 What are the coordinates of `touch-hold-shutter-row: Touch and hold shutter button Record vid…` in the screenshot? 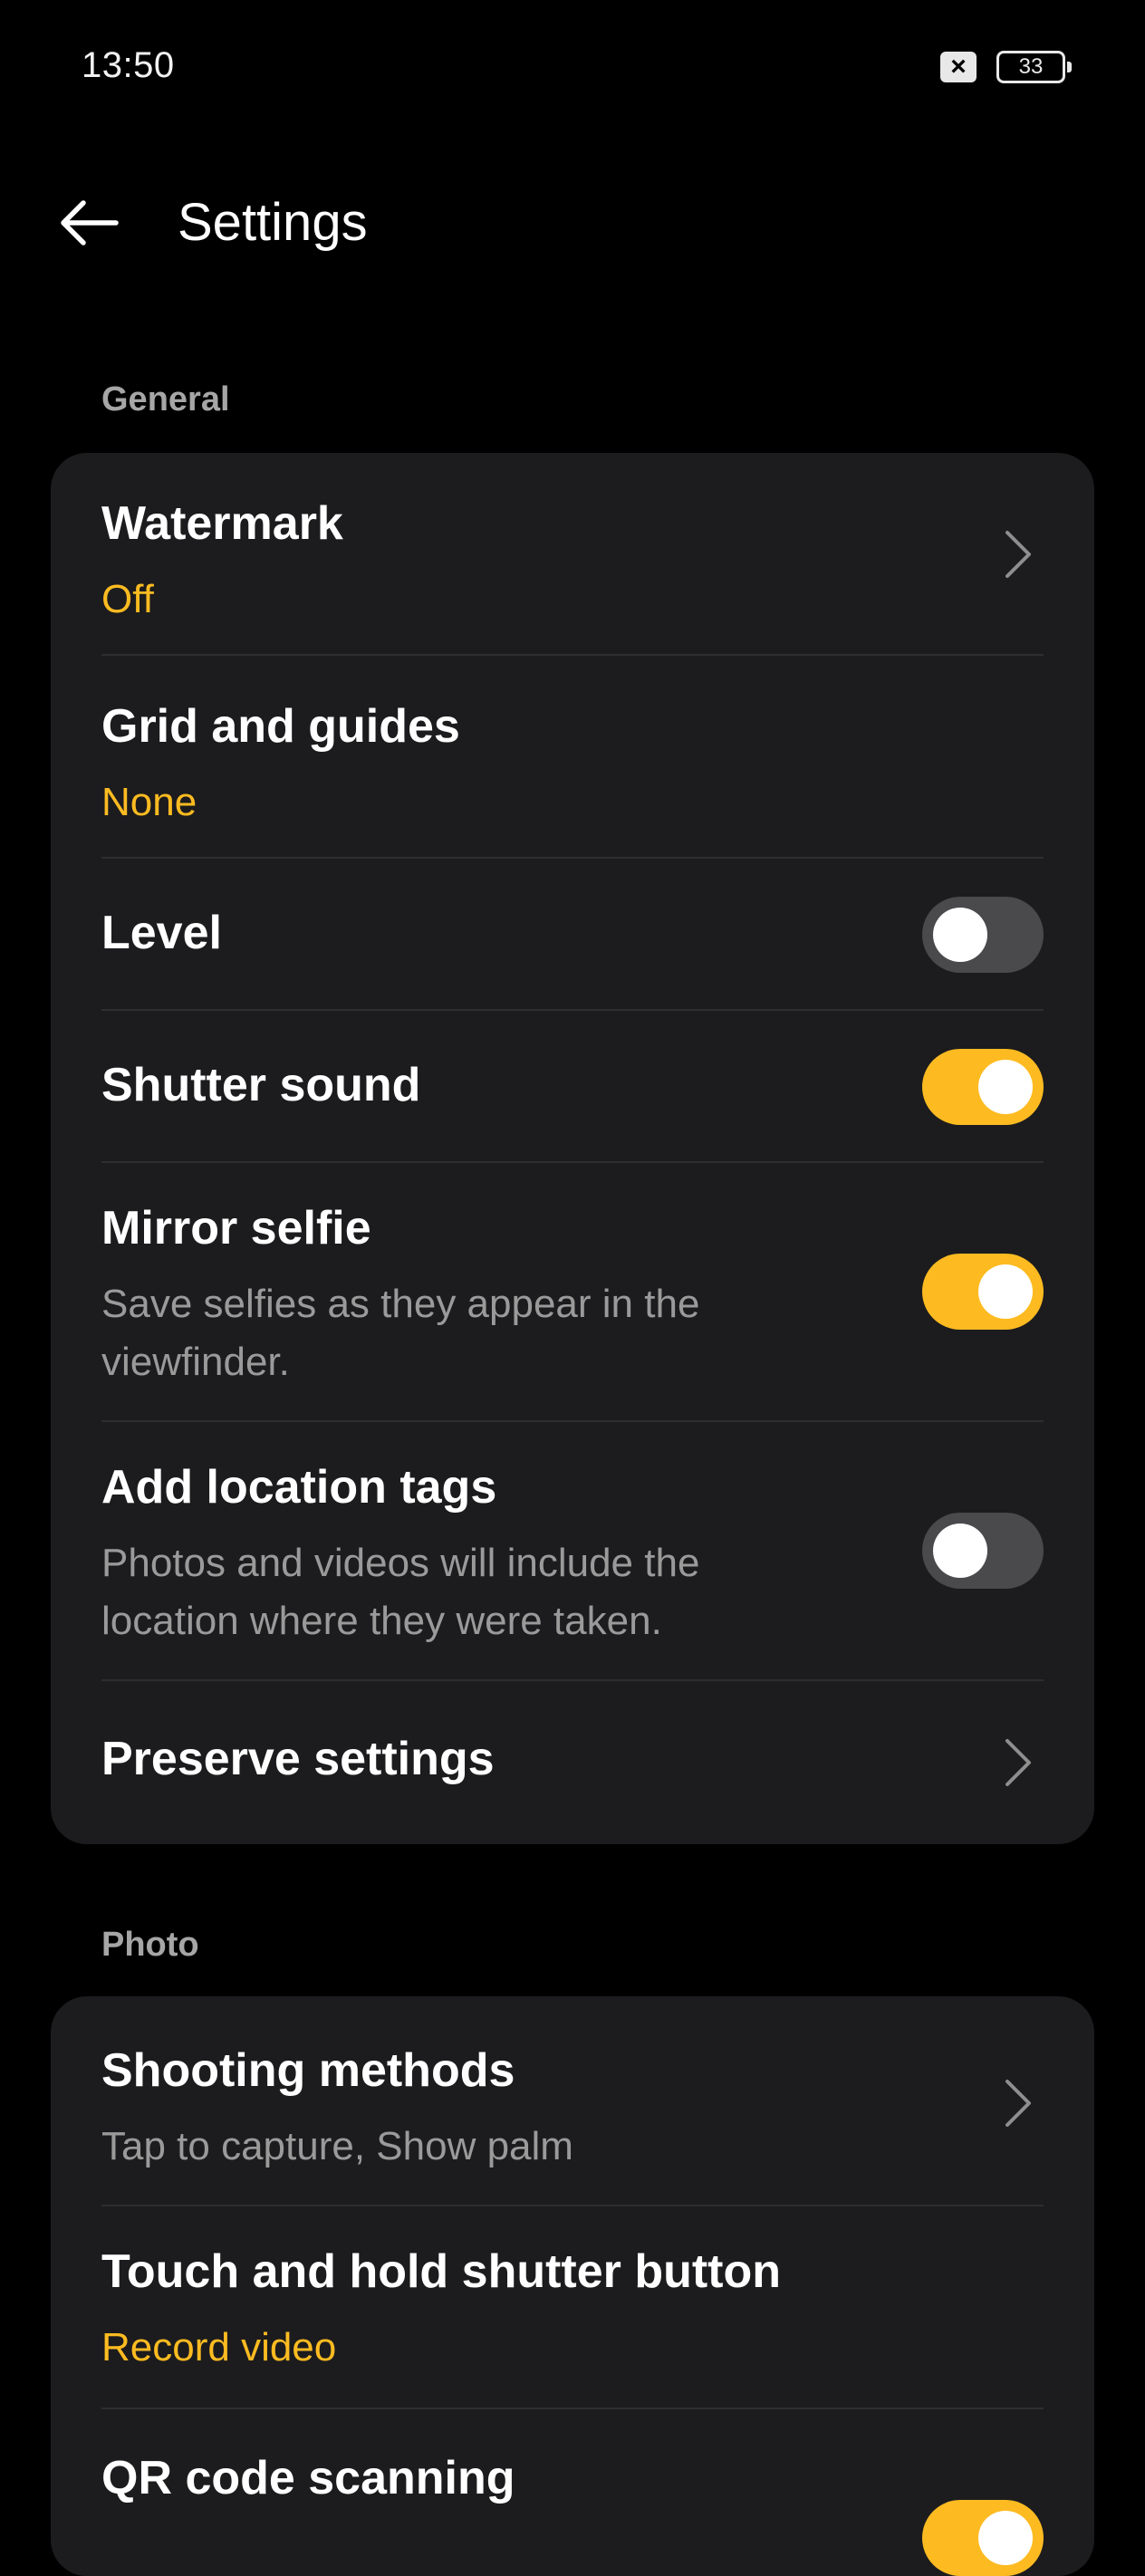 It's located at (572, 2307).